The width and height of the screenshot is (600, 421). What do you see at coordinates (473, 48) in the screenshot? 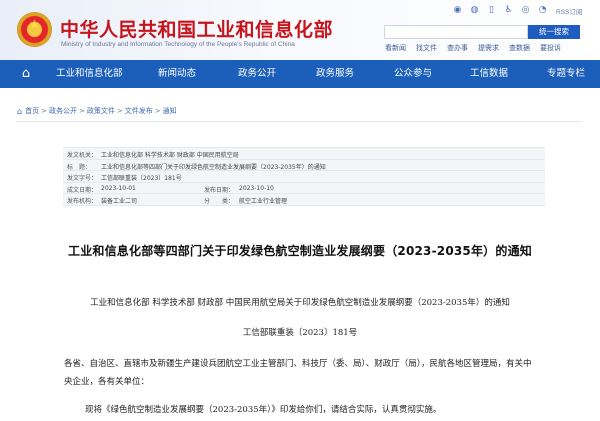
I see `quick-links: 看新闻 找文件 查办事 提需求 查数据 要投诉` at bounding box center [473, 48].